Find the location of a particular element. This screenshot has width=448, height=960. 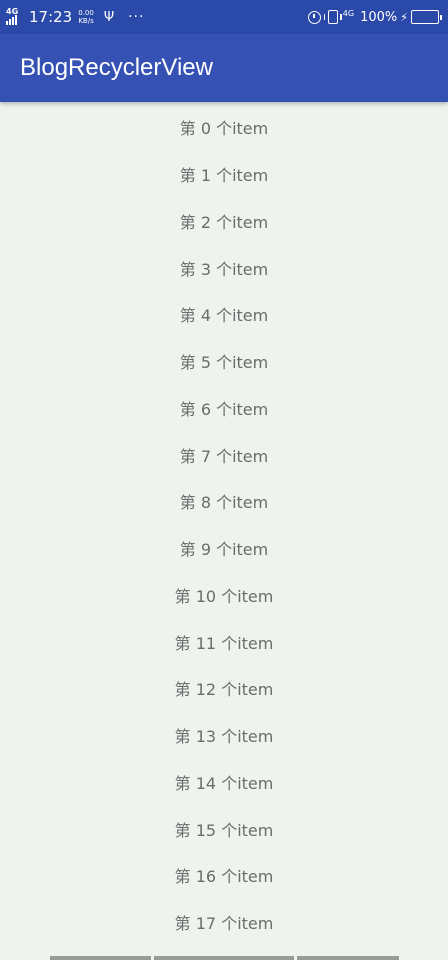

net-speed-unit: KB/s is located at coordinates (86, 21).